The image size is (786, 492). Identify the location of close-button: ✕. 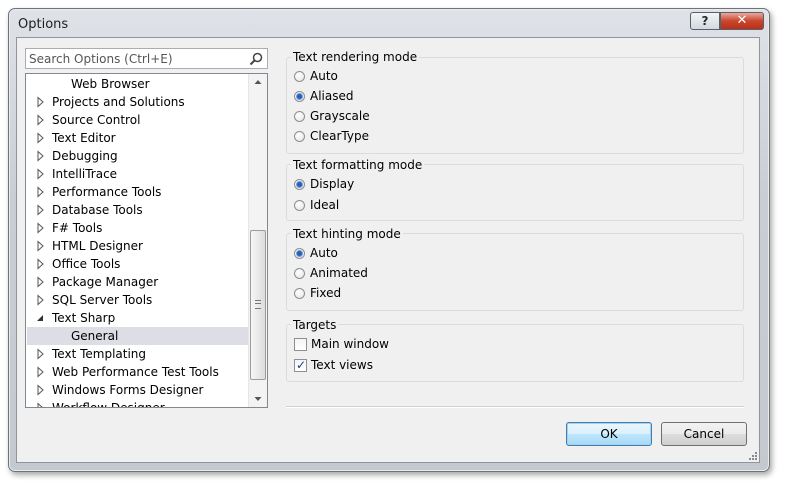
(742, 21).